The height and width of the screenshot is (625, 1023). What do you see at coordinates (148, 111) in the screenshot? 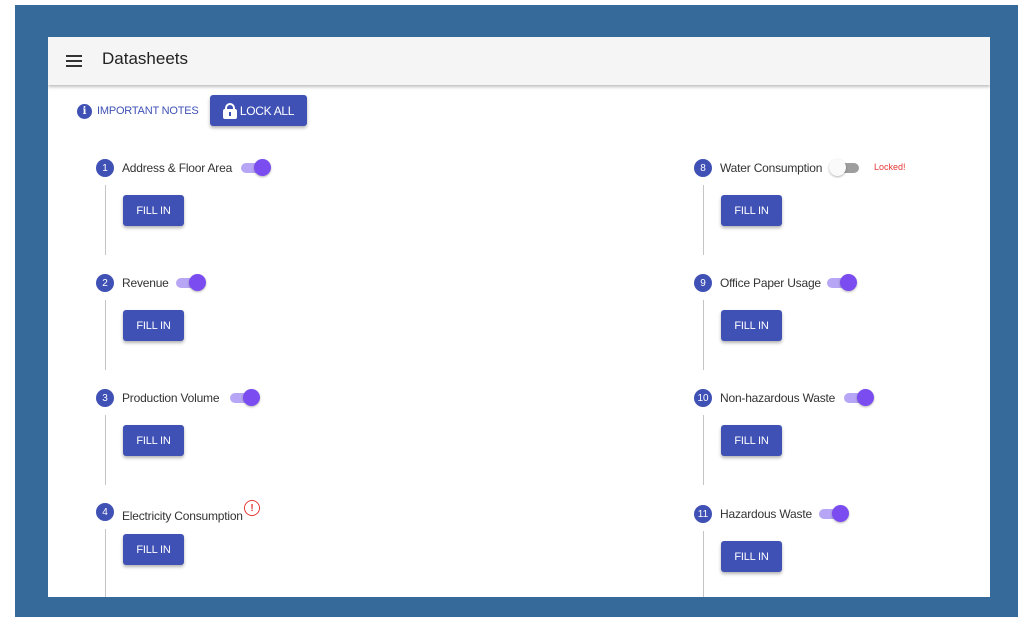
I see `important-notes-label: IMPORTANT NOTES` at bounding box center [148, 111].